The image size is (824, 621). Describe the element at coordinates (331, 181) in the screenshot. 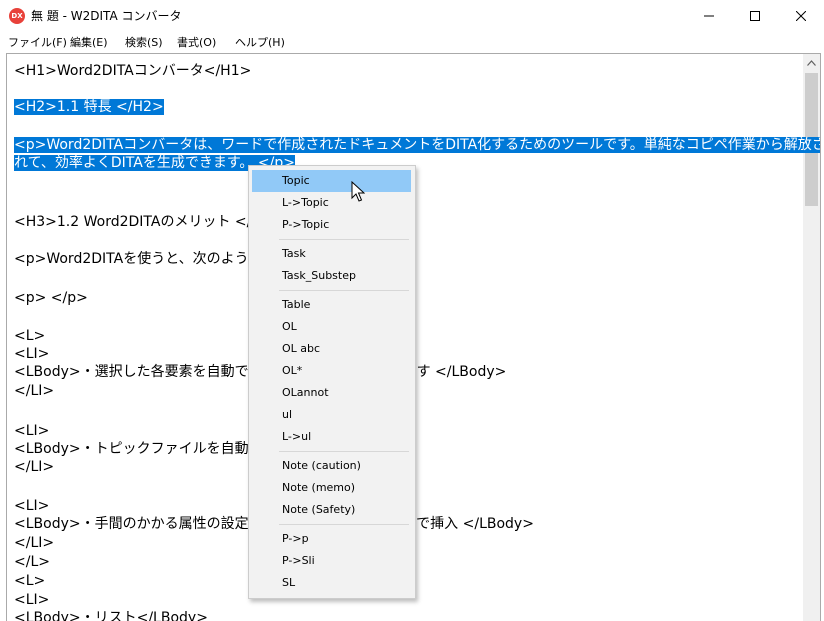

I see `context-menu-item-topic: Topic` at that location.